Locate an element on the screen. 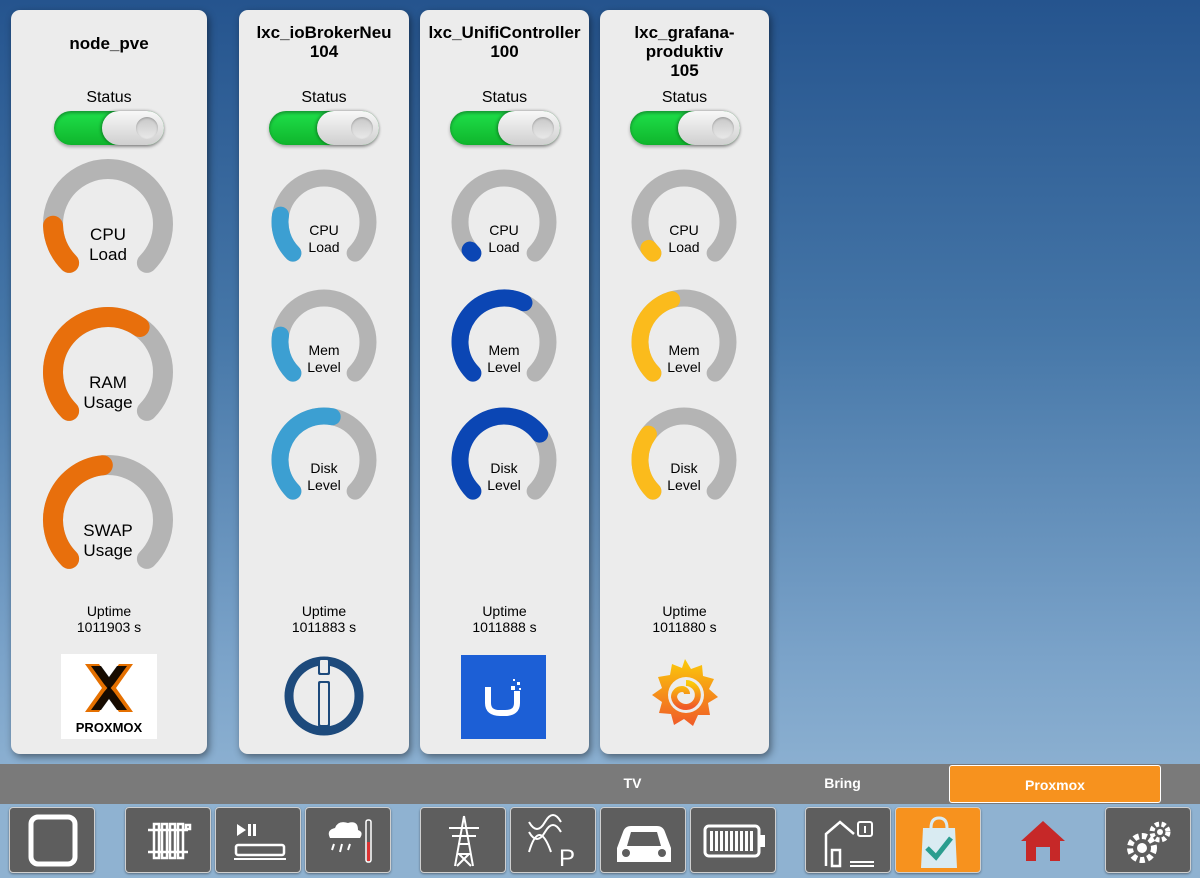 Image resolution: width=1200 pixels, height=878 pixels. uptime-value: 1011903 s is located at coordinates (109, 627).